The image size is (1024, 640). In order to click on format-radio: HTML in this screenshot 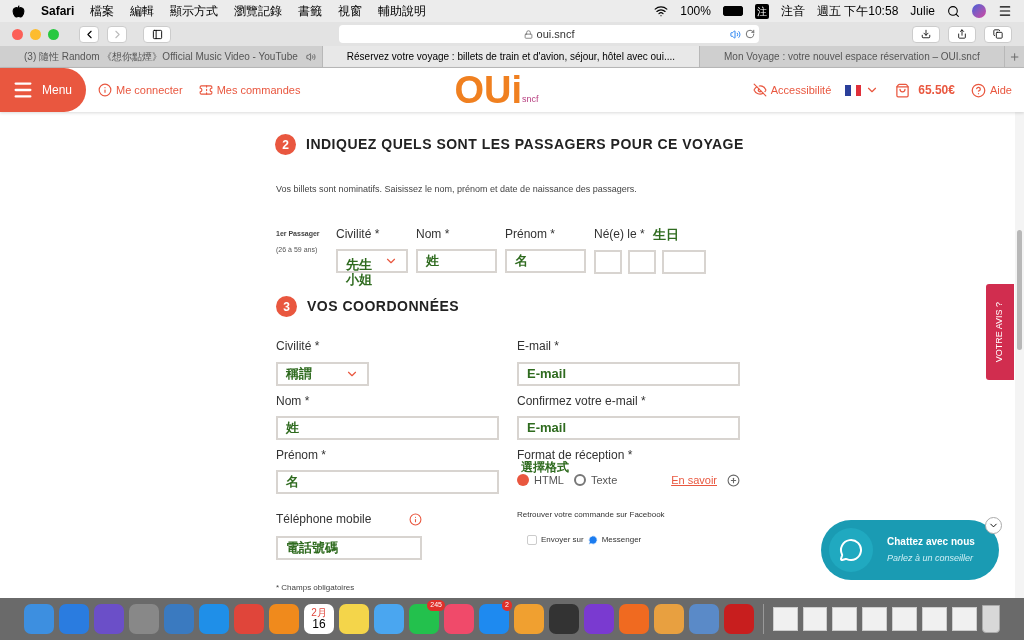, I will do `click(540, 480)`.